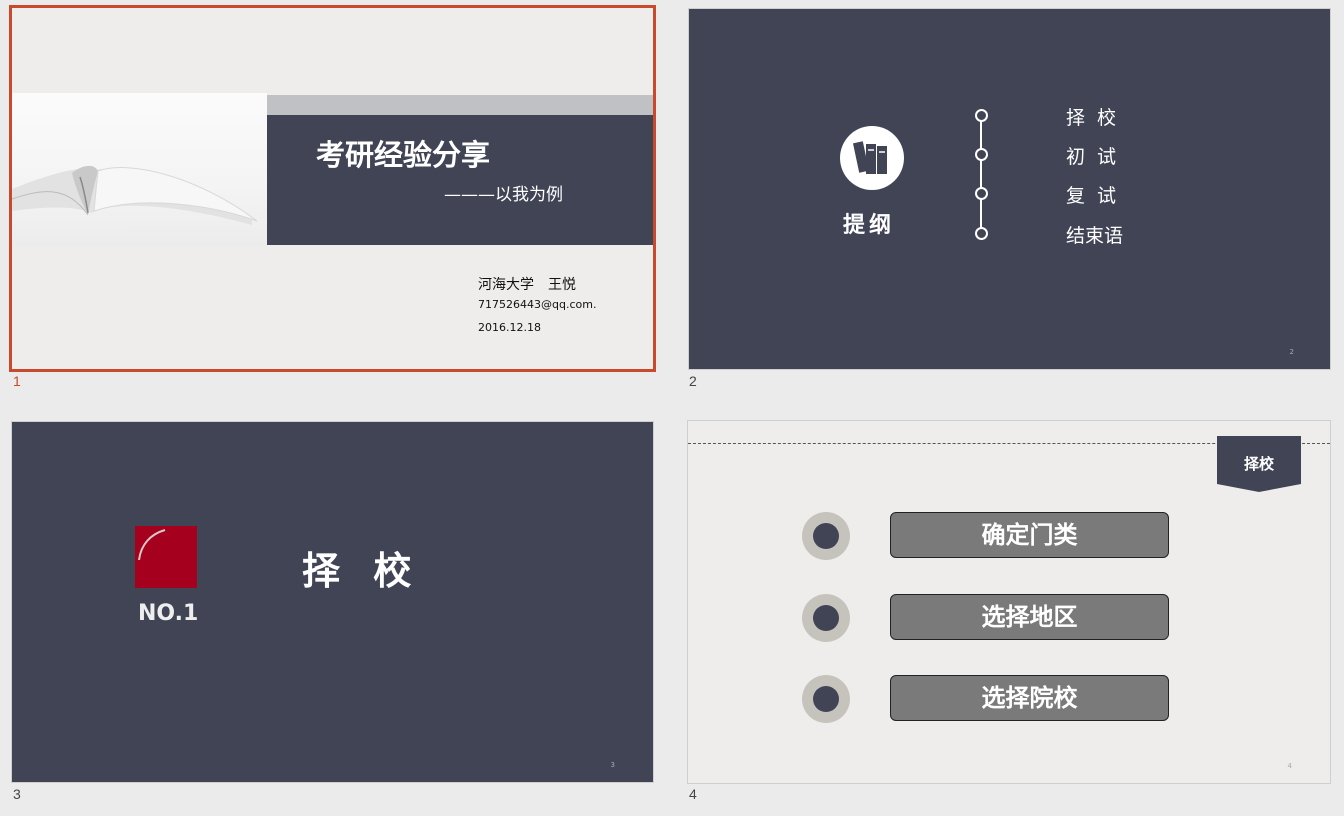 Image resolution: width=1344 pixels, height=816 pixels. I want to click on open-book-image, so click(139, 170).